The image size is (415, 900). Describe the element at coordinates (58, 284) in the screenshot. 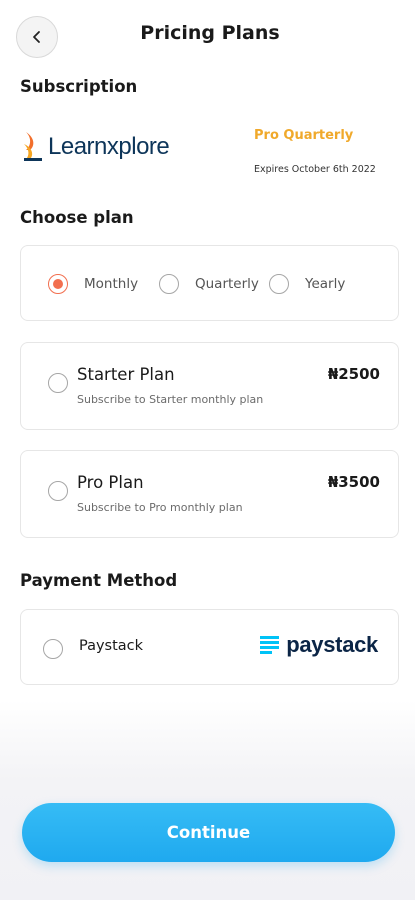

I see `radio-monthly` at that location.